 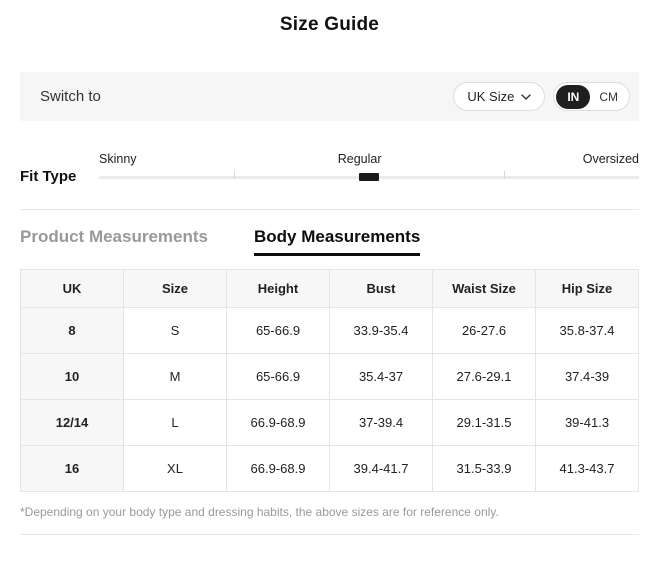 I want to click on fit-type-options: Skinny Regular Oversized, so click(x=369, y=159).